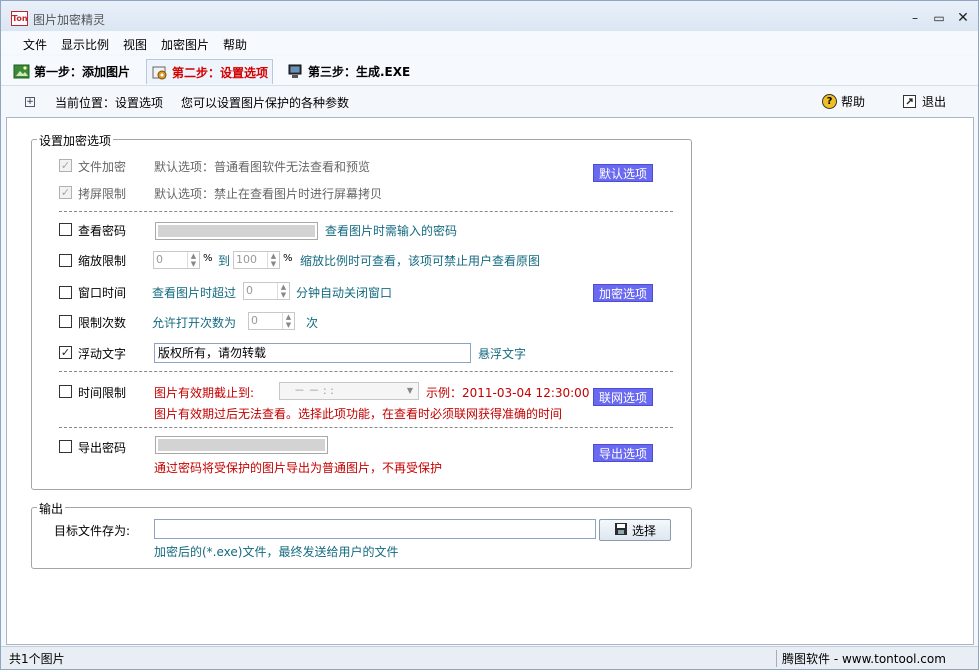  Describe the element at coordinates (776, 658) in the screenshot. I see `status-divider` at that location.